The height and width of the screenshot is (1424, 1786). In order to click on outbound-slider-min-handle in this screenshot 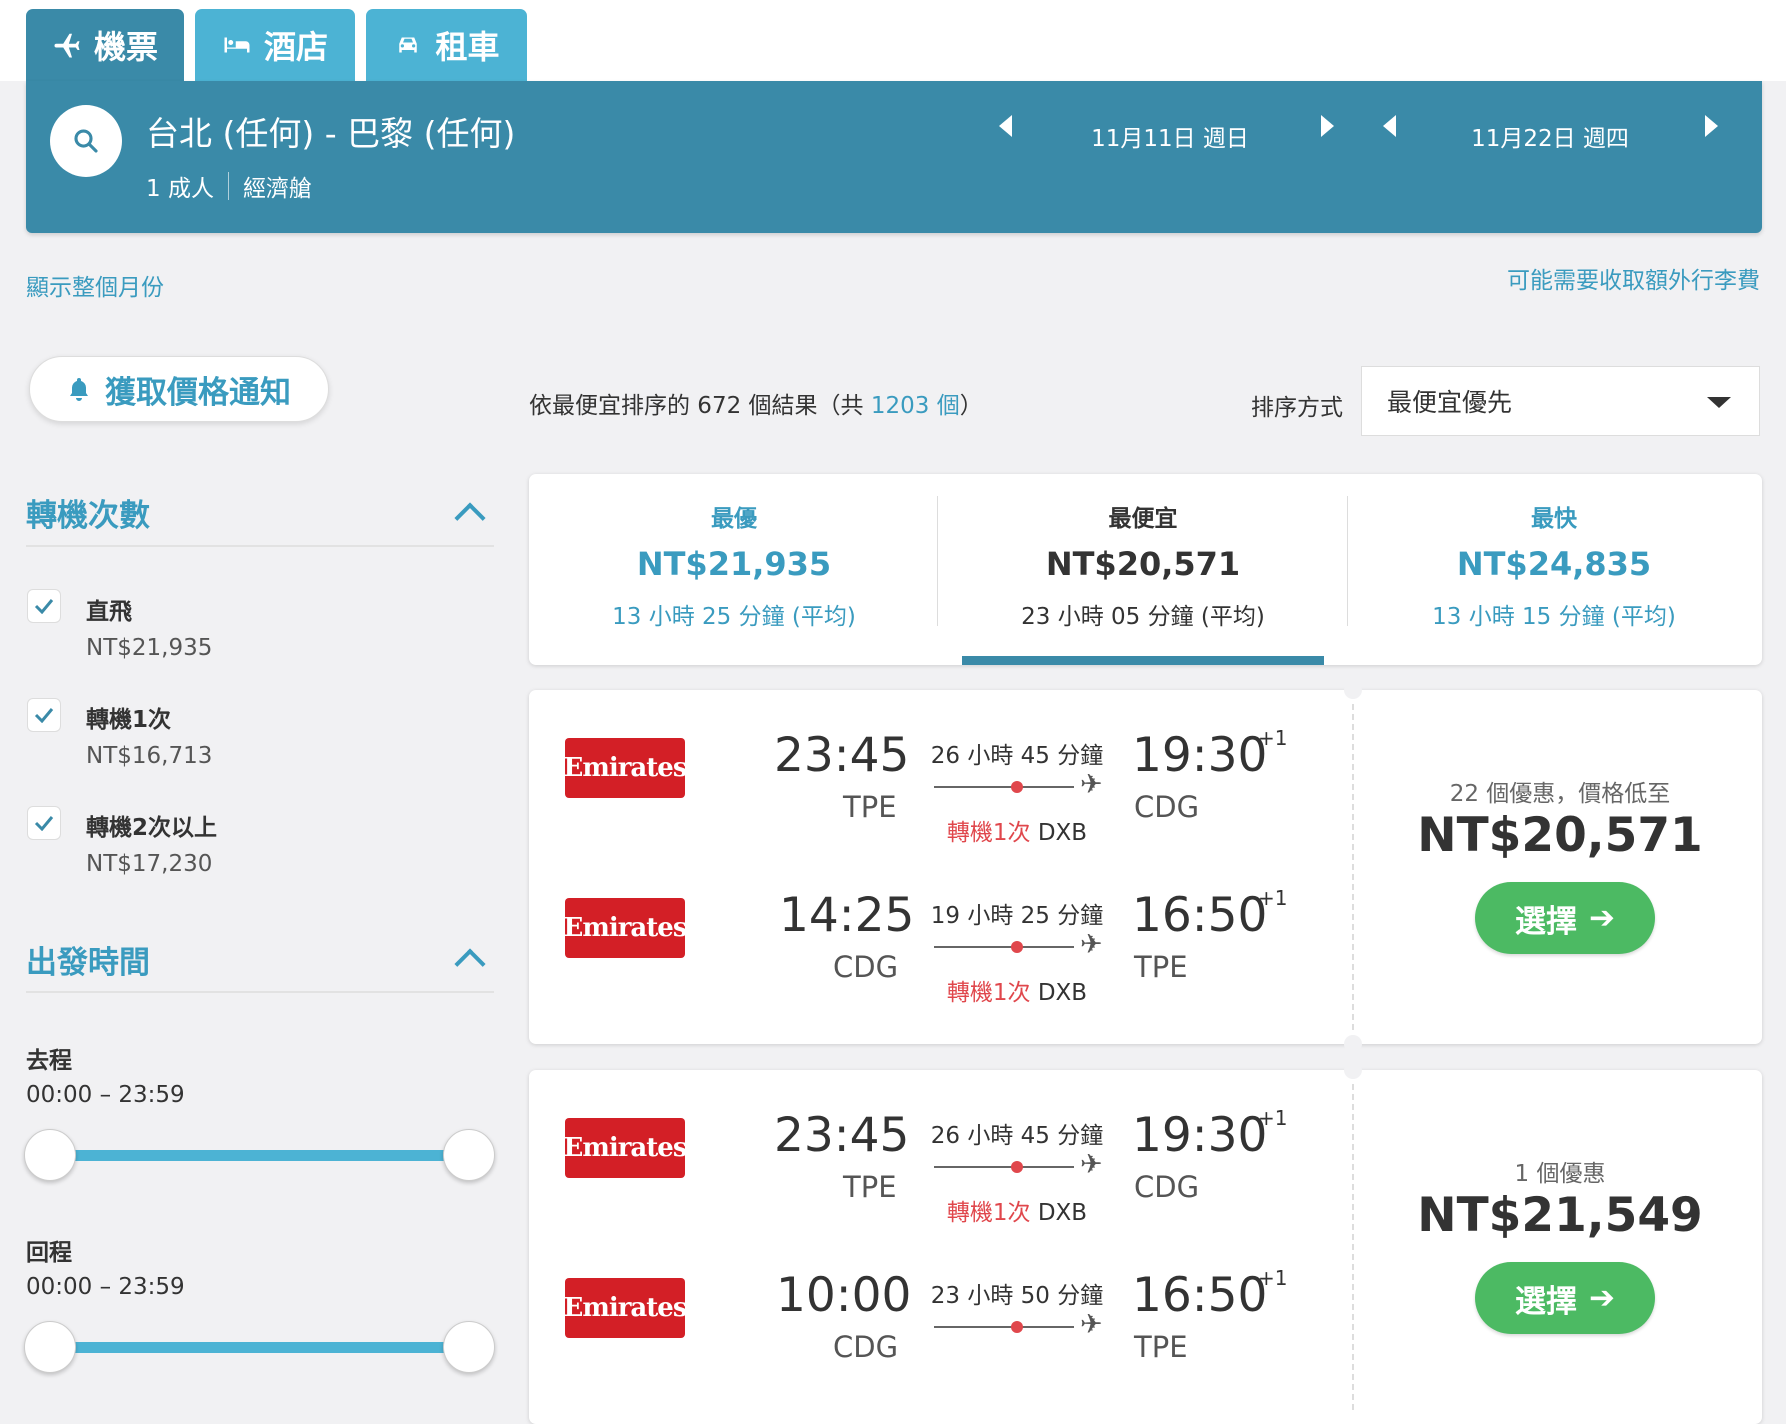, I will do `click(50, 1155)`.